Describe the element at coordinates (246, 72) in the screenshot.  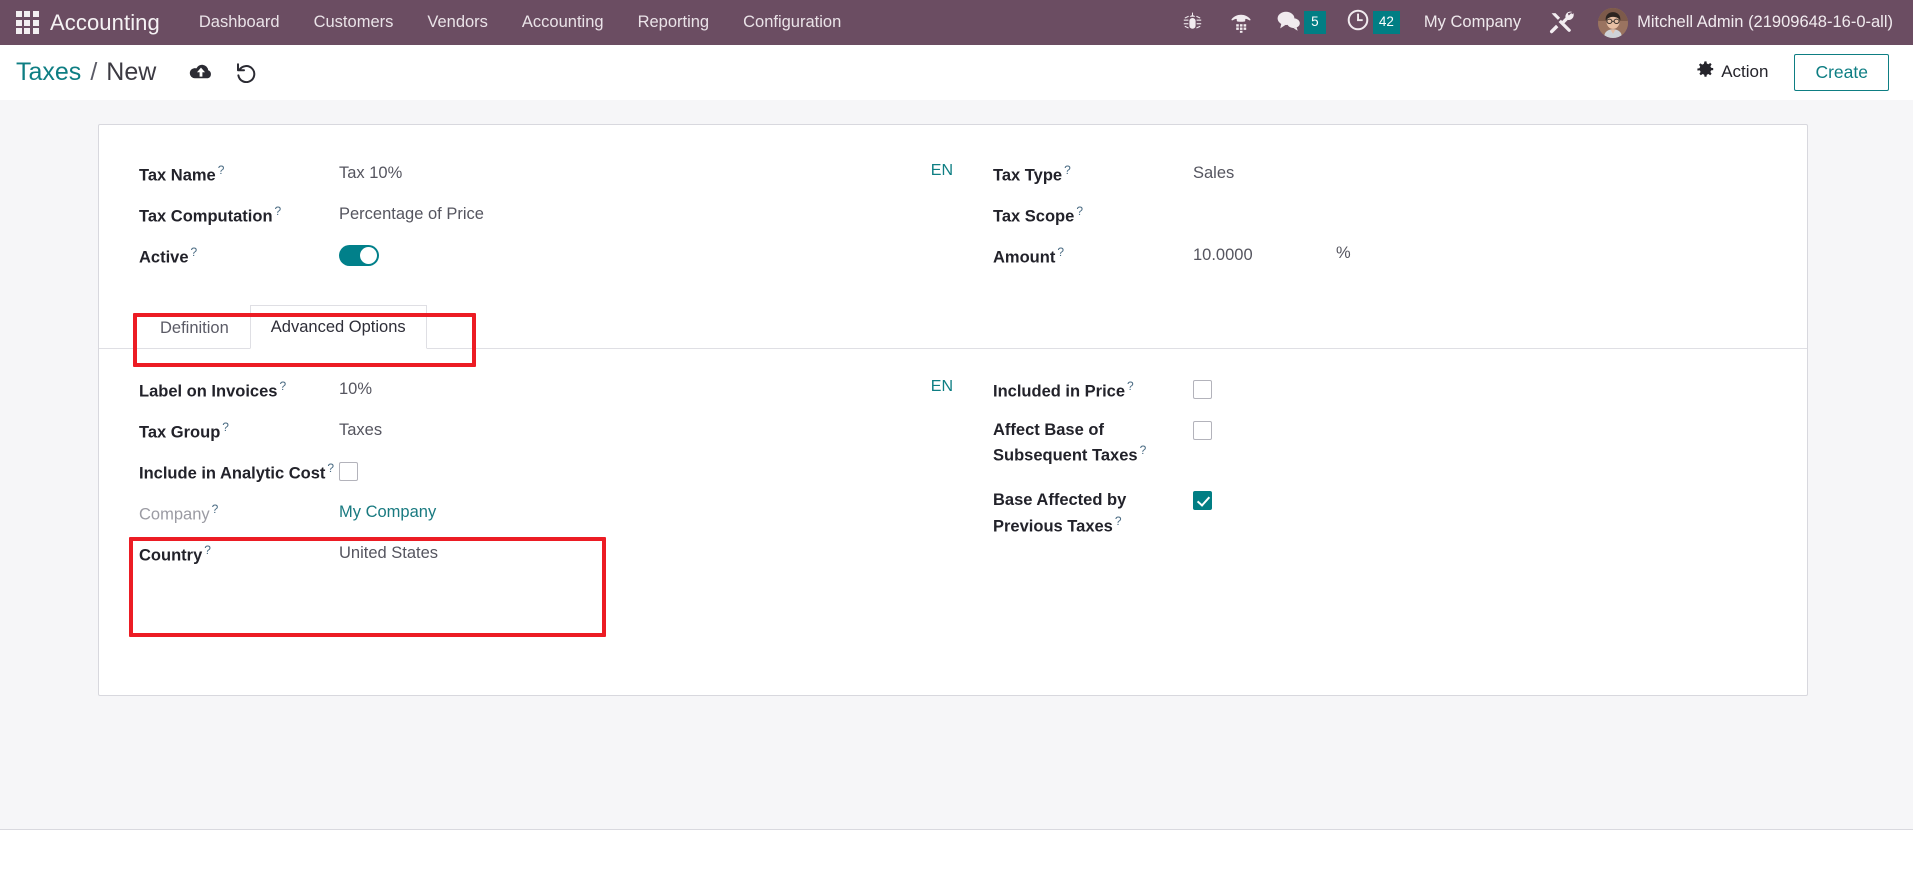
I see `undo-icon` at that location.